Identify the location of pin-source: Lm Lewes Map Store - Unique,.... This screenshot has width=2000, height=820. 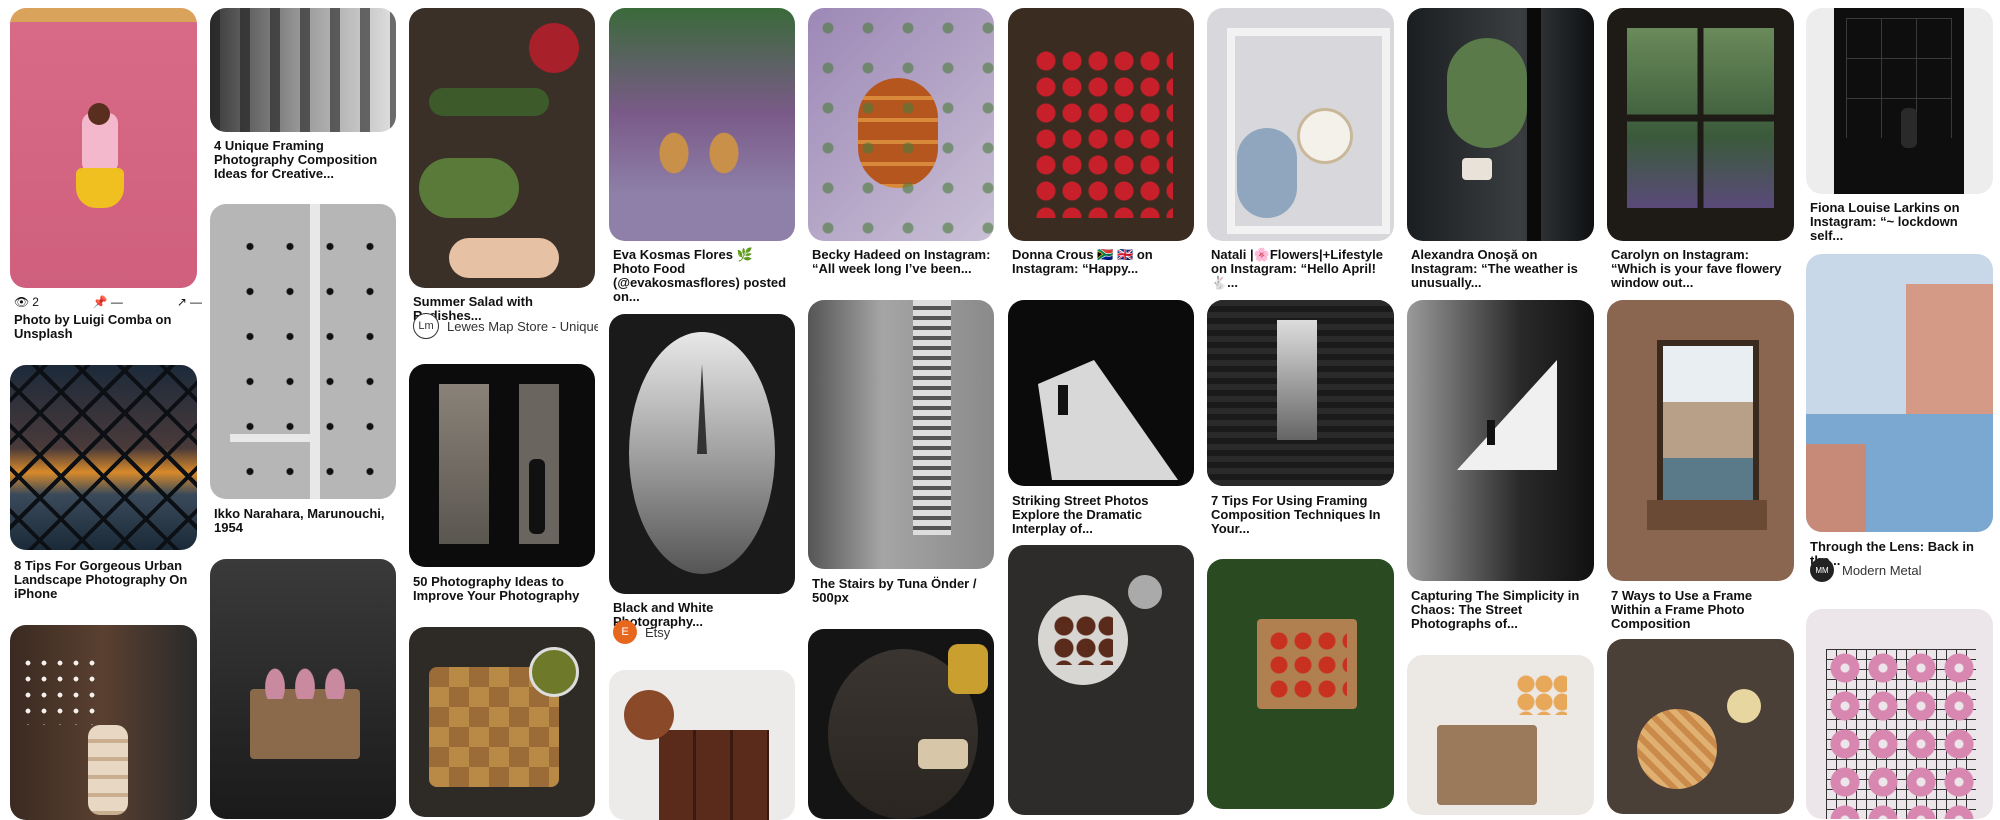
(505, 326).